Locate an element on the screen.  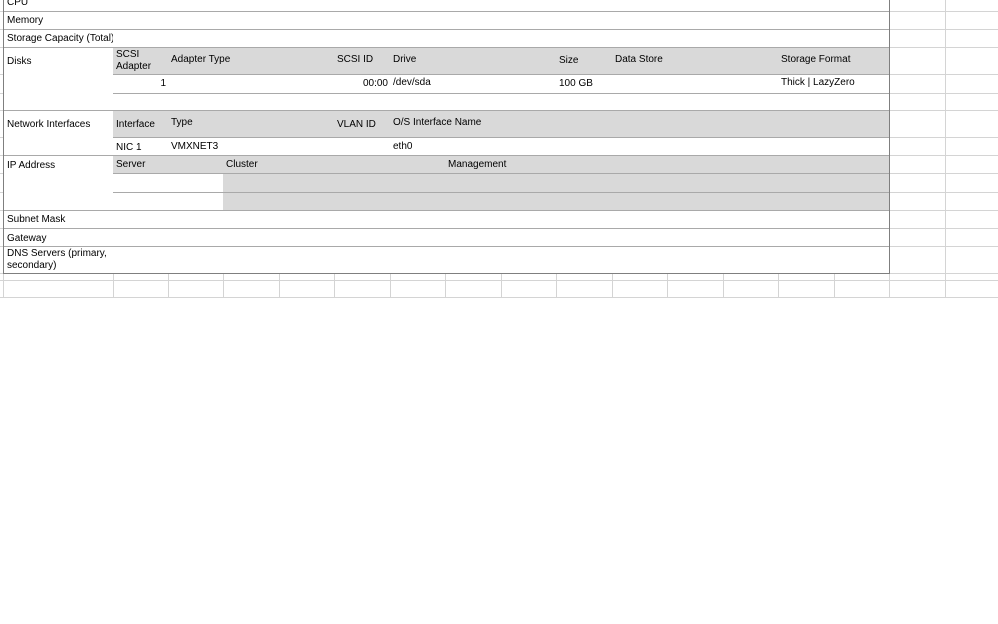
value-cpu is located at coordinates (501, 6).